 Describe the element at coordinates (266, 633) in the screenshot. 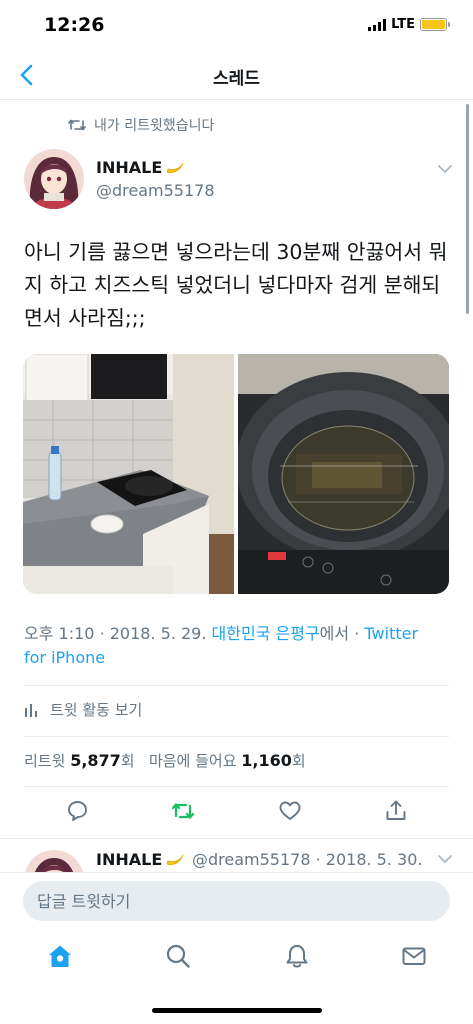

I see `location-link: 대한민국 은평구` at that location.